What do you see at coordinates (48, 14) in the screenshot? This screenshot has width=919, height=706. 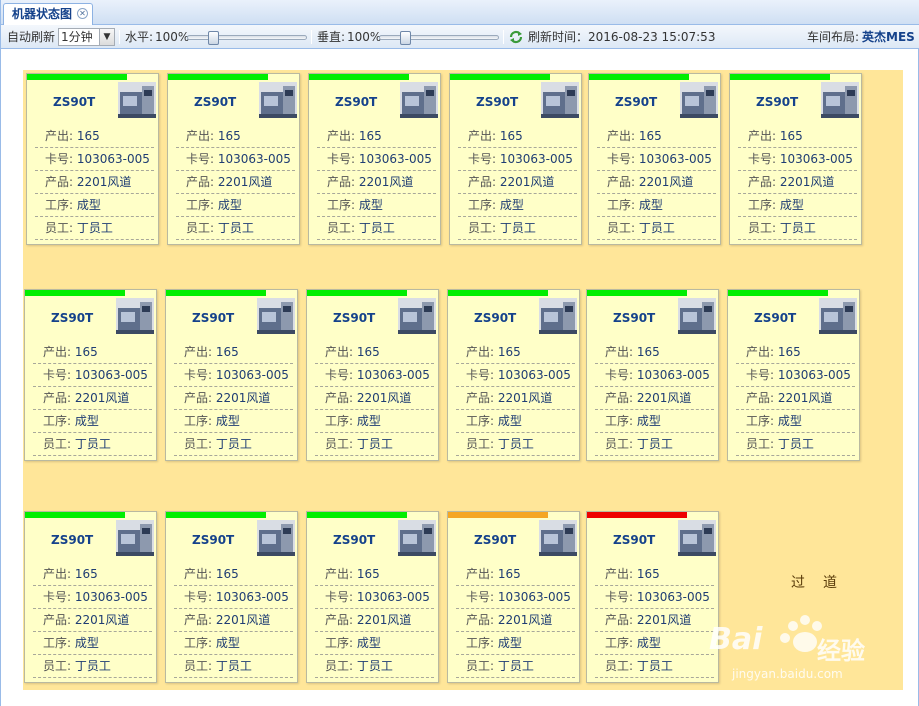 I see `tab-machine-status: 机器状态图 ✕` at bounding box center [48, 14].